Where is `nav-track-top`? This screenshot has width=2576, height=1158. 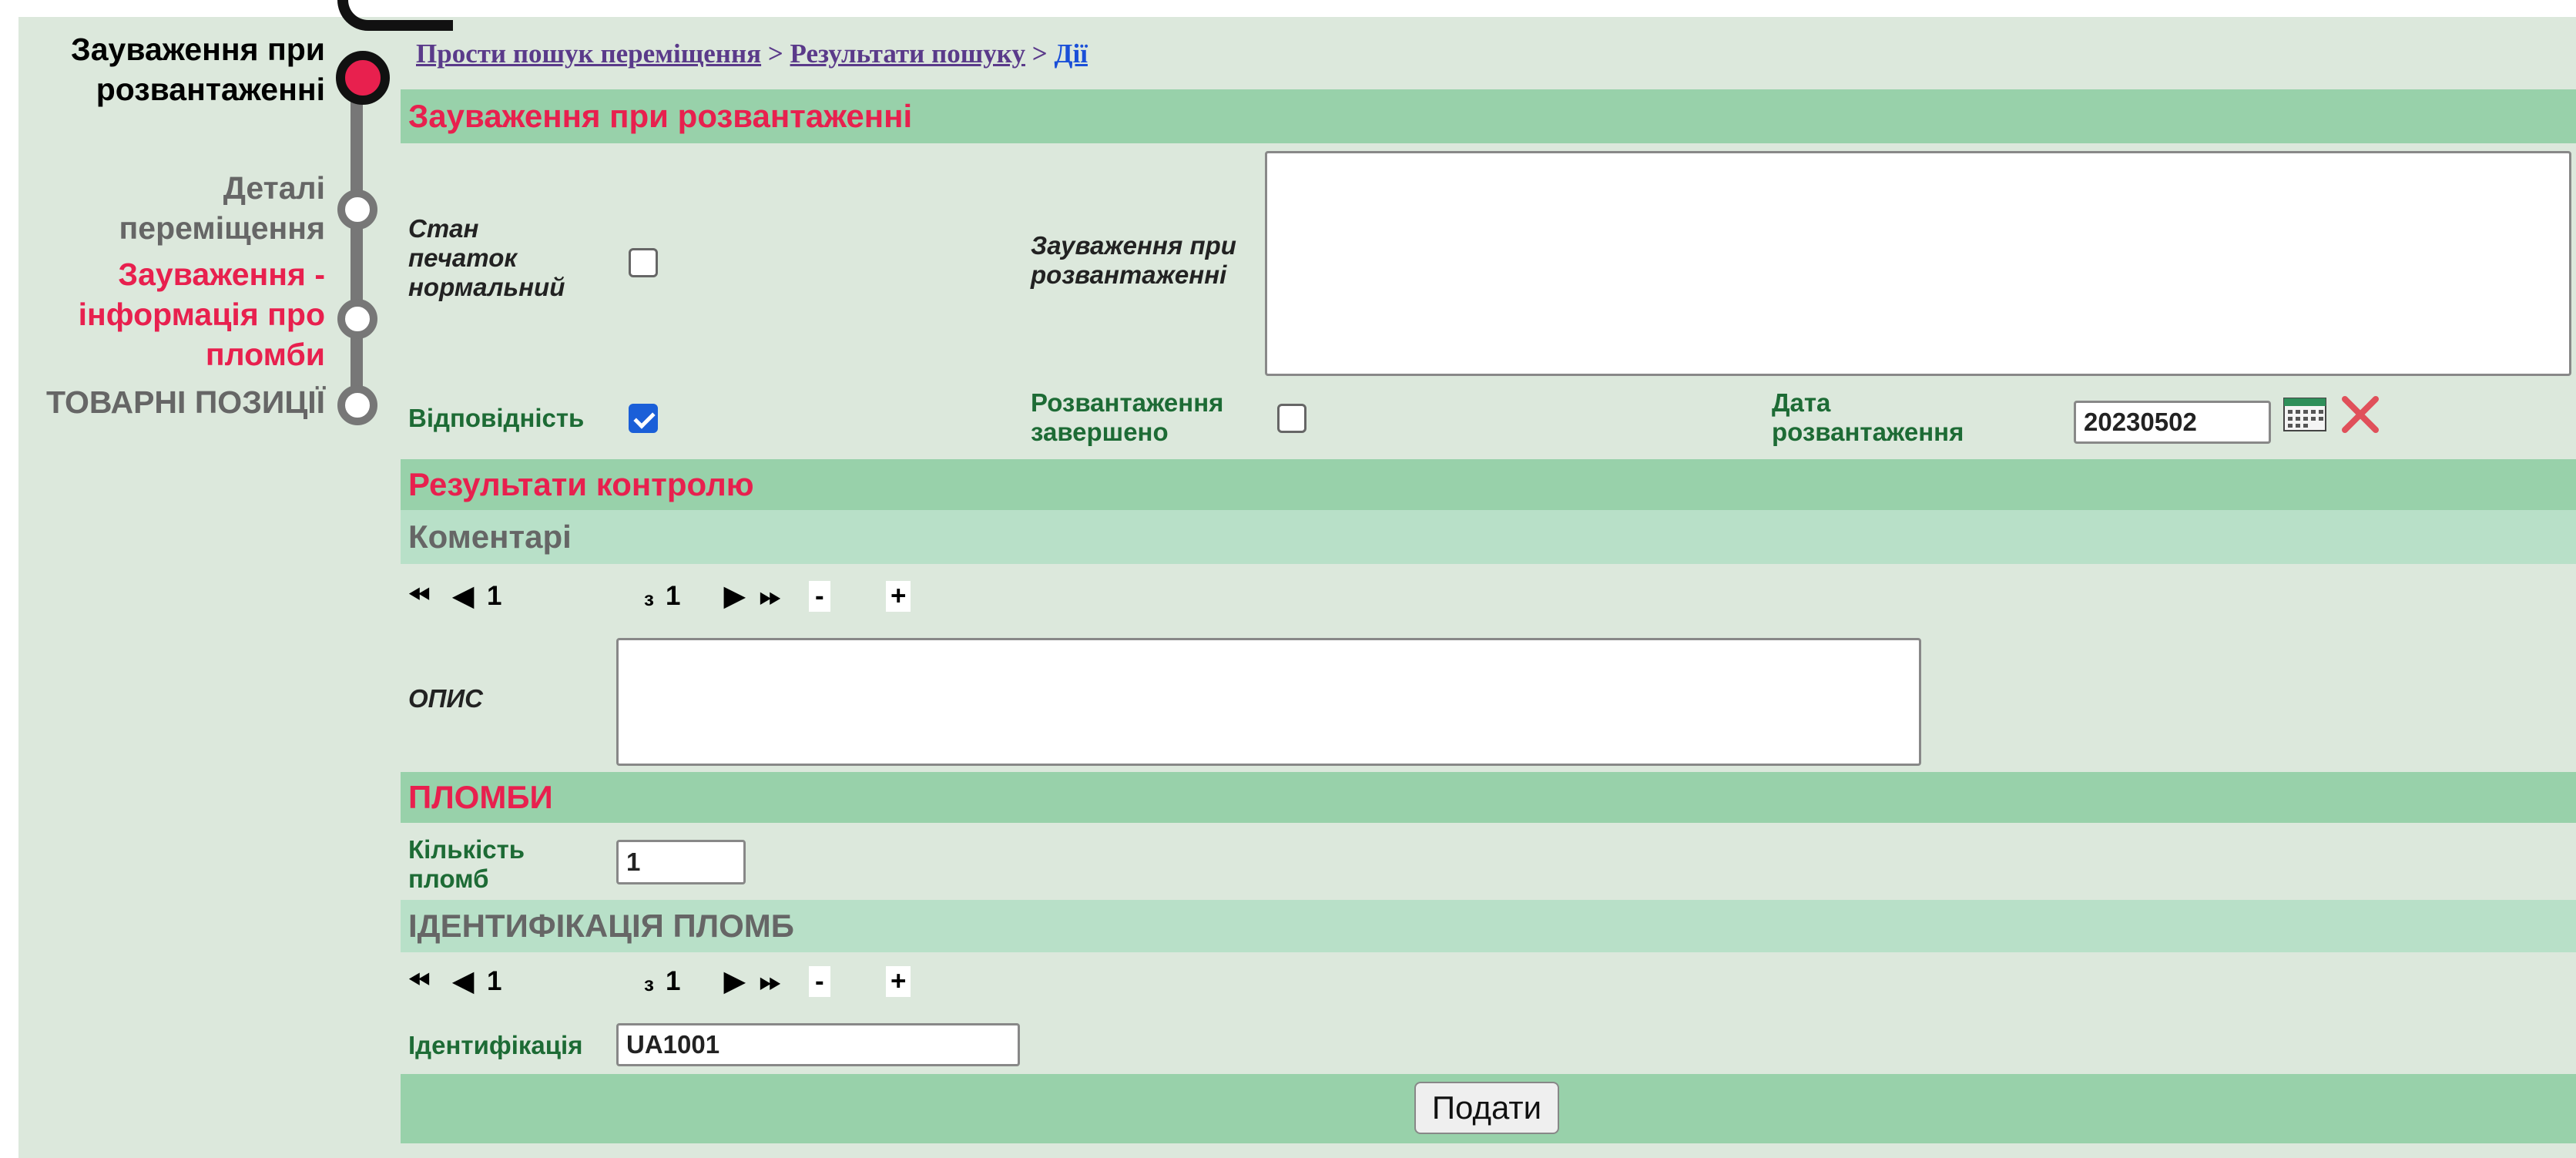
nav-track-top is located at coordinates (395, 15).